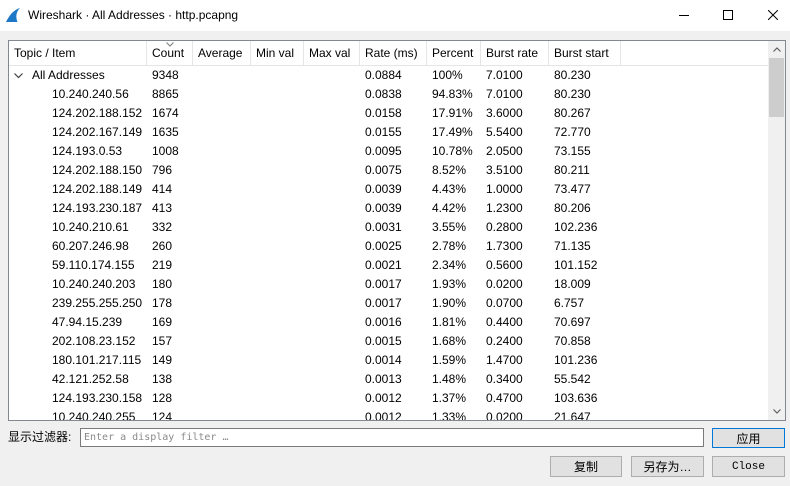  Describe the element at coordinates (572, 322) in the screenshot. I see `cell-burst-start: 70.697` at that location.